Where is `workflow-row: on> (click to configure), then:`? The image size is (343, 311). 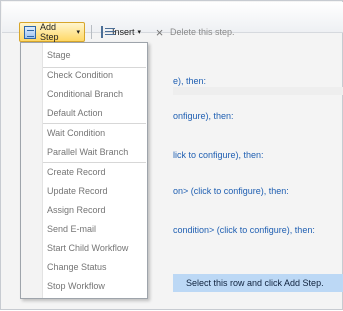
workflow-row: on> (click to configure), then: is located at coordinates (231, 191).